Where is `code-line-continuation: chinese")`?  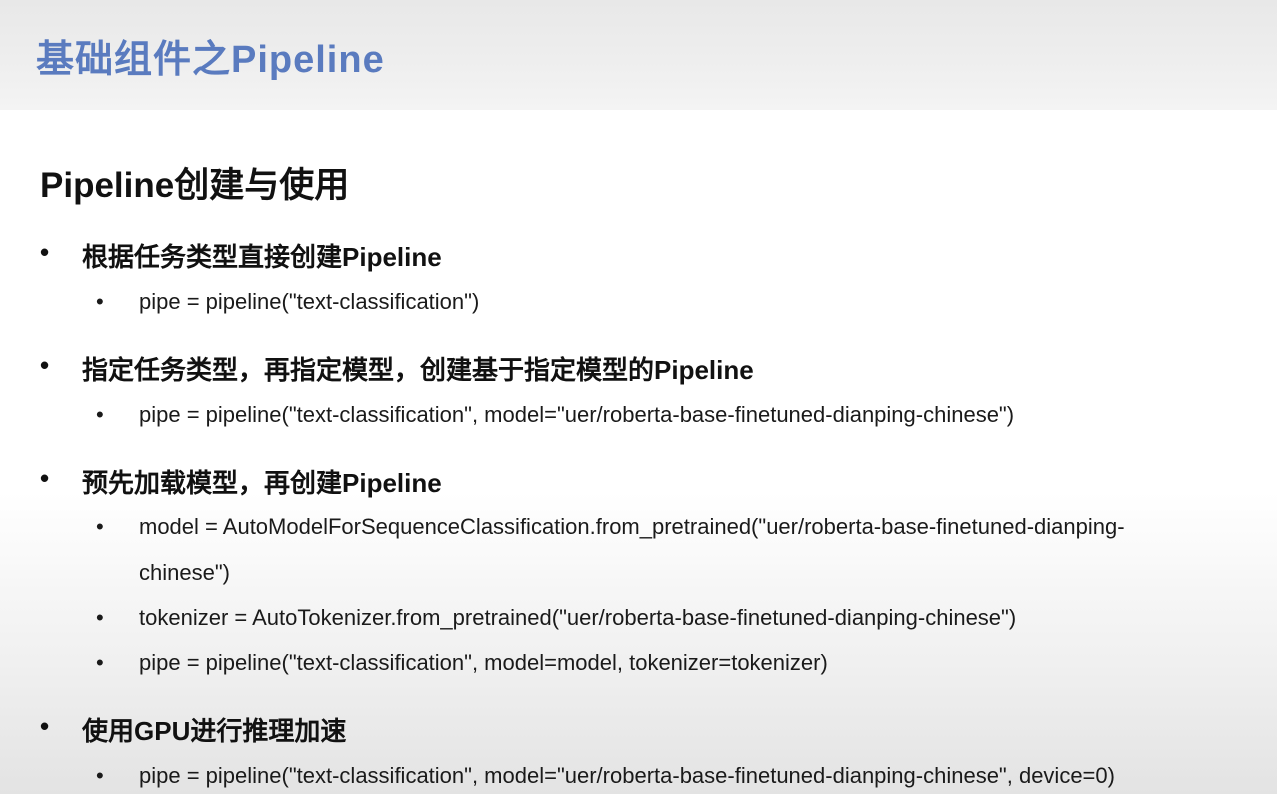
code-line-continuation: chinese") is located at coordinates (184, 572).